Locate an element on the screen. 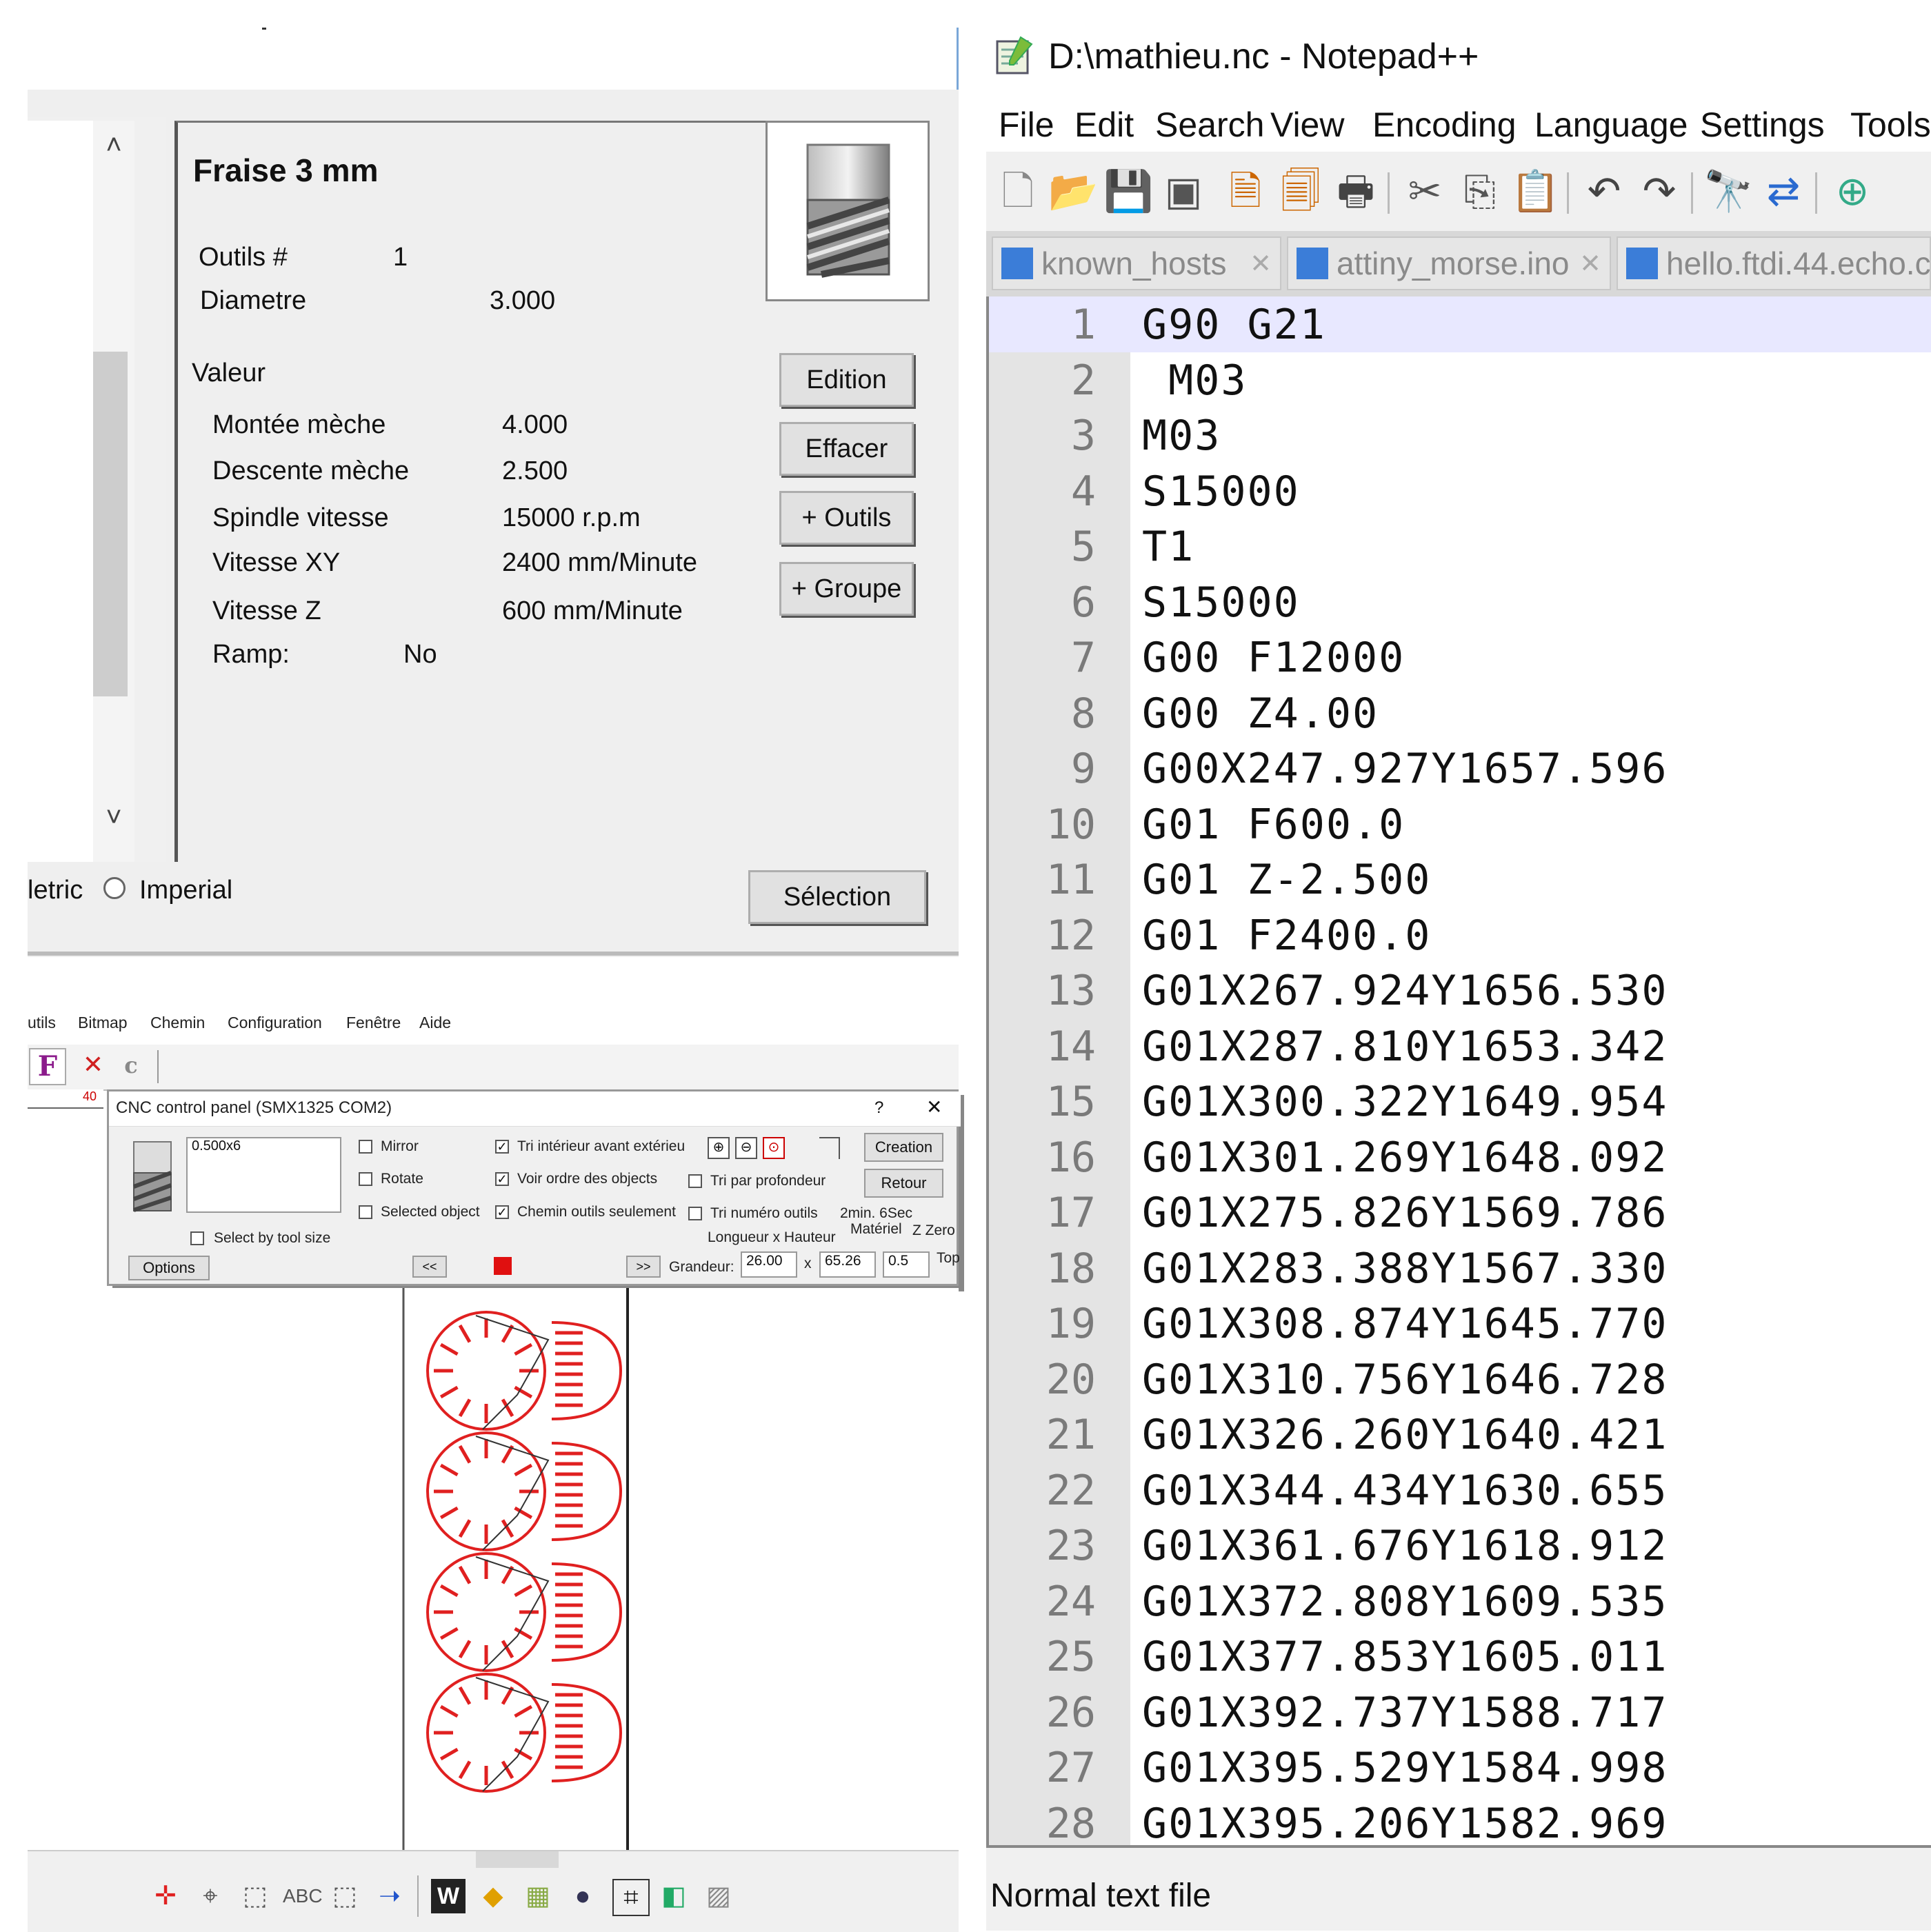  code-line: 7 G00 F12000 is located at coordinates (1460, 657).